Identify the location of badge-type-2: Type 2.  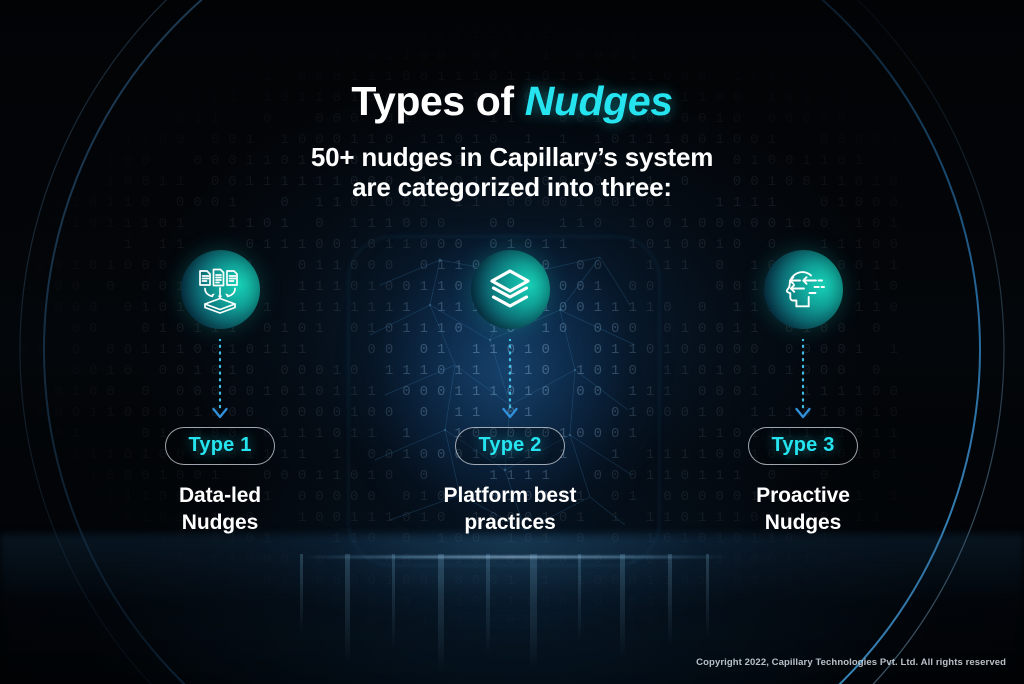
(510, 446).